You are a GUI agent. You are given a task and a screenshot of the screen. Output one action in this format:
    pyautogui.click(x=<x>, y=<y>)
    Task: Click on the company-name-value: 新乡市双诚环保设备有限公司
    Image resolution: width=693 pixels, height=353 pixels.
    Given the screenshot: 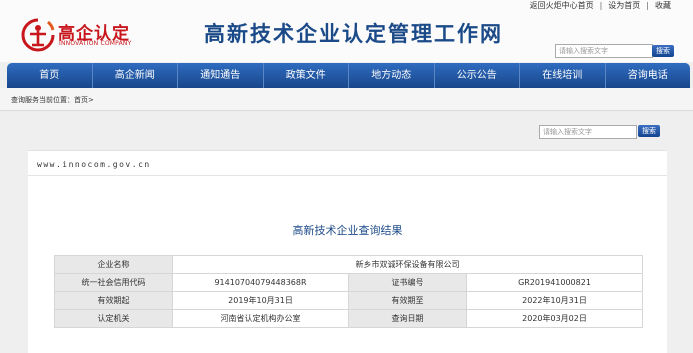 What is the action you would take?
    pyautogui.click(x=407, y=264)
    